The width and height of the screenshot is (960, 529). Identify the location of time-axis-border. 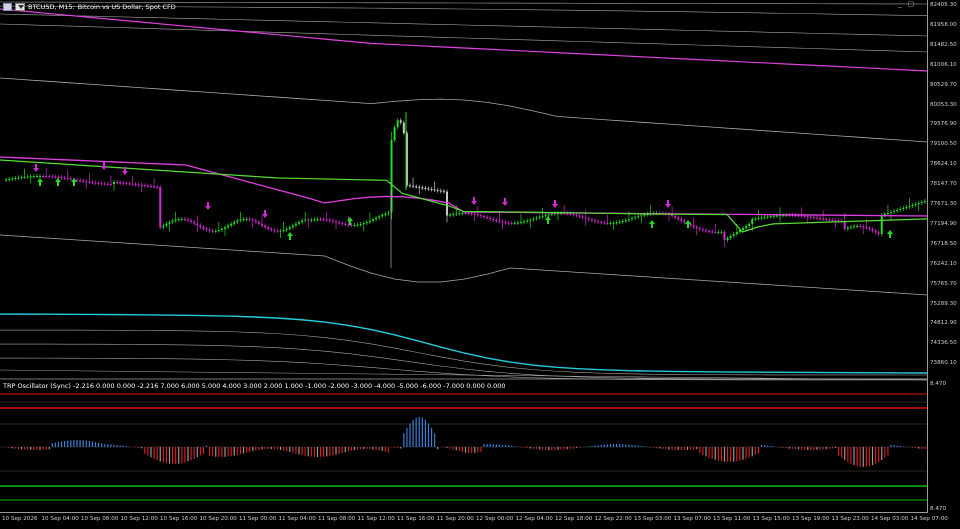
(464, 512).